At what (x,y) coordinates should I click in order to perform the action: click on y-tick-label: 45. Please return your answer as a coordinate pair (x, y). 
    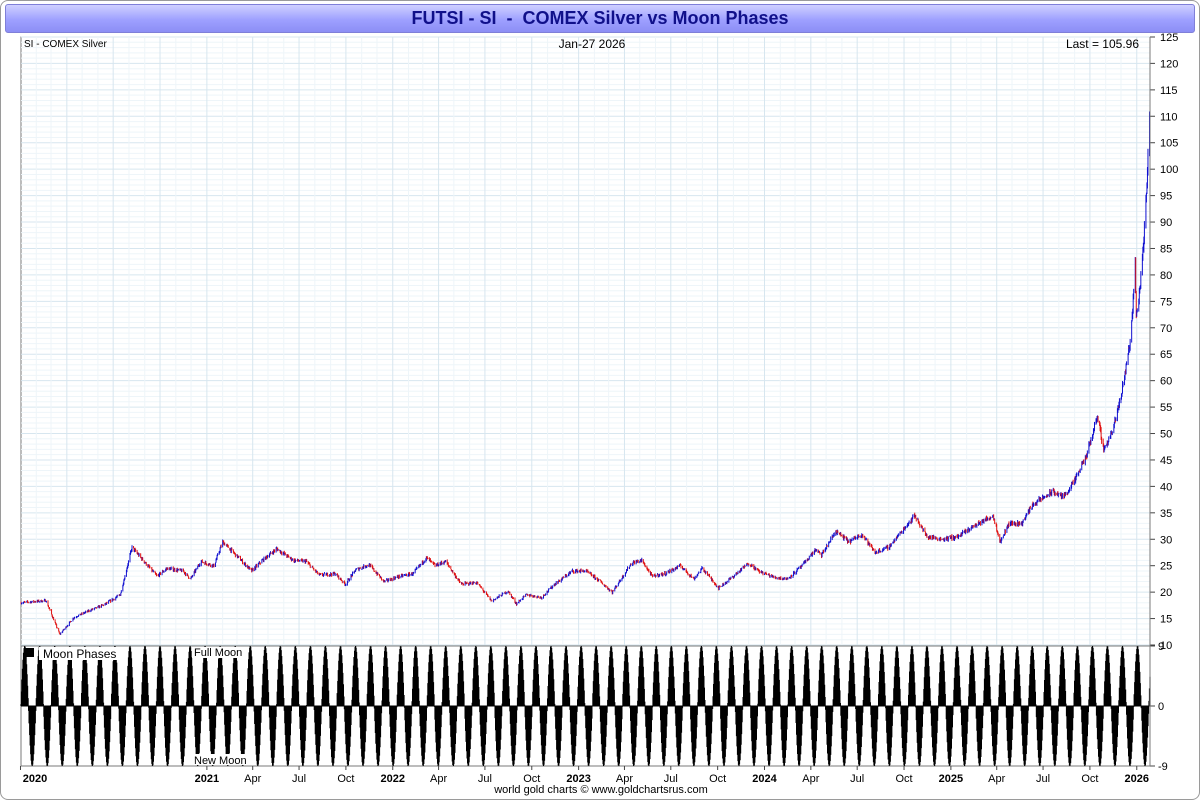
    Looking at the image, I should click on (1166, 461).